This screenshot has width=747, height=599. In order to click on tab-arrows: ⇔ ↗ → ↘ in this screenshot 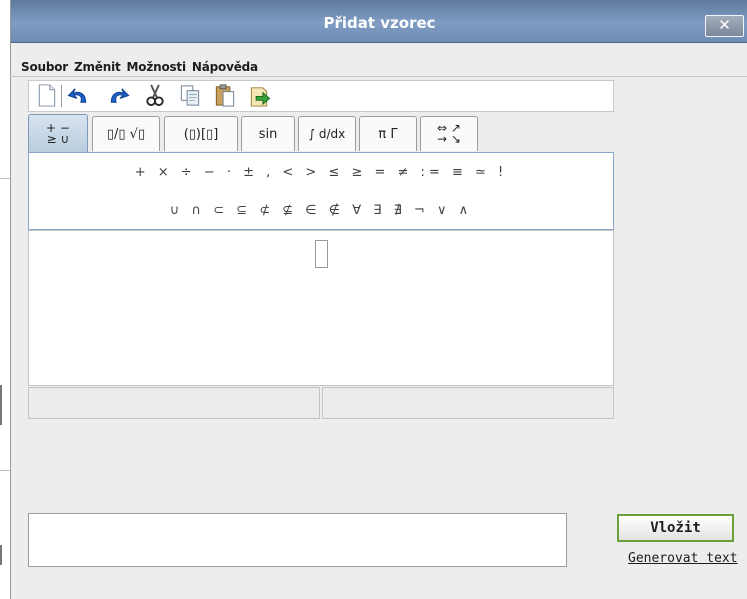, I will do `click(449, 133)`.